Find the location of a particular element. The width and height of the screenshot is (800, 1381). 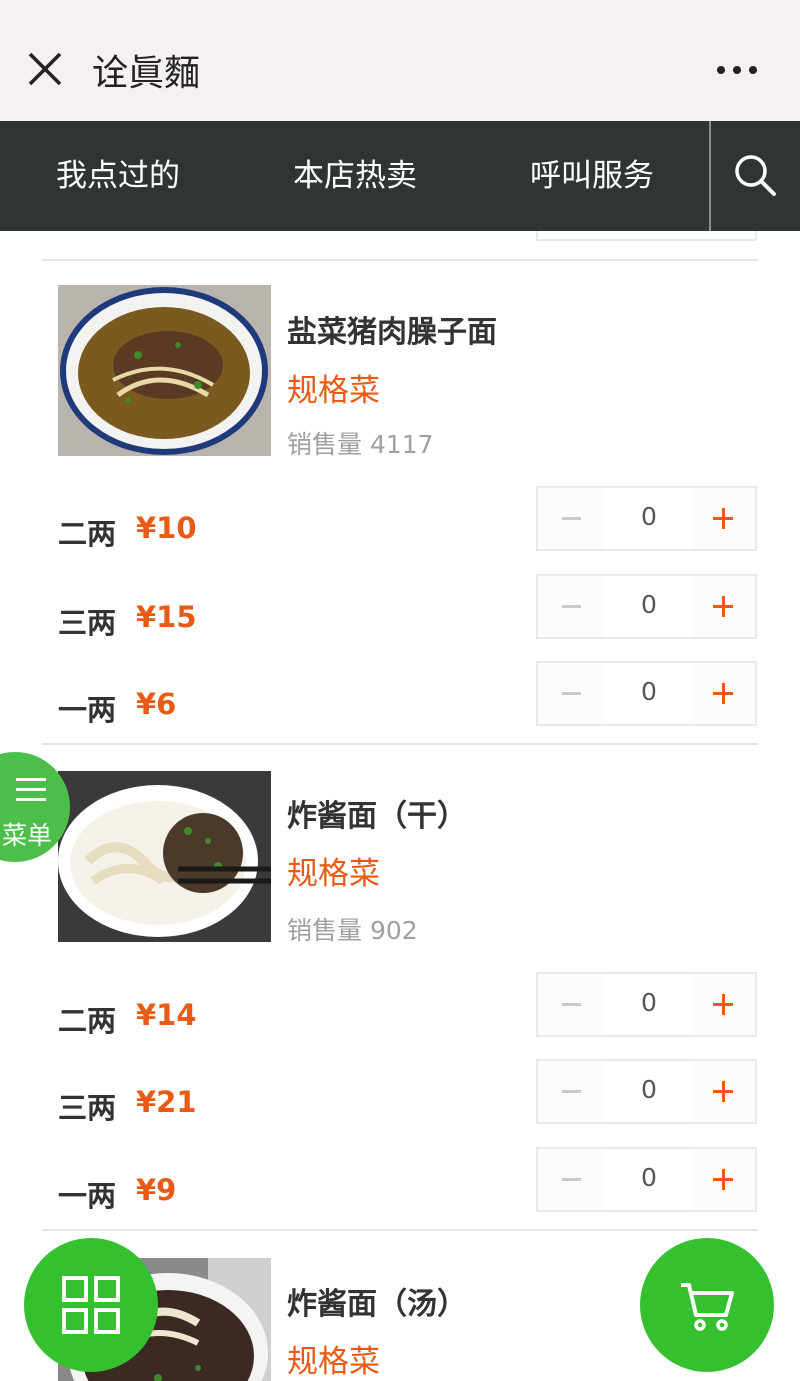

dish-sales: 销售量 902 is located at coordinates (352, 929).